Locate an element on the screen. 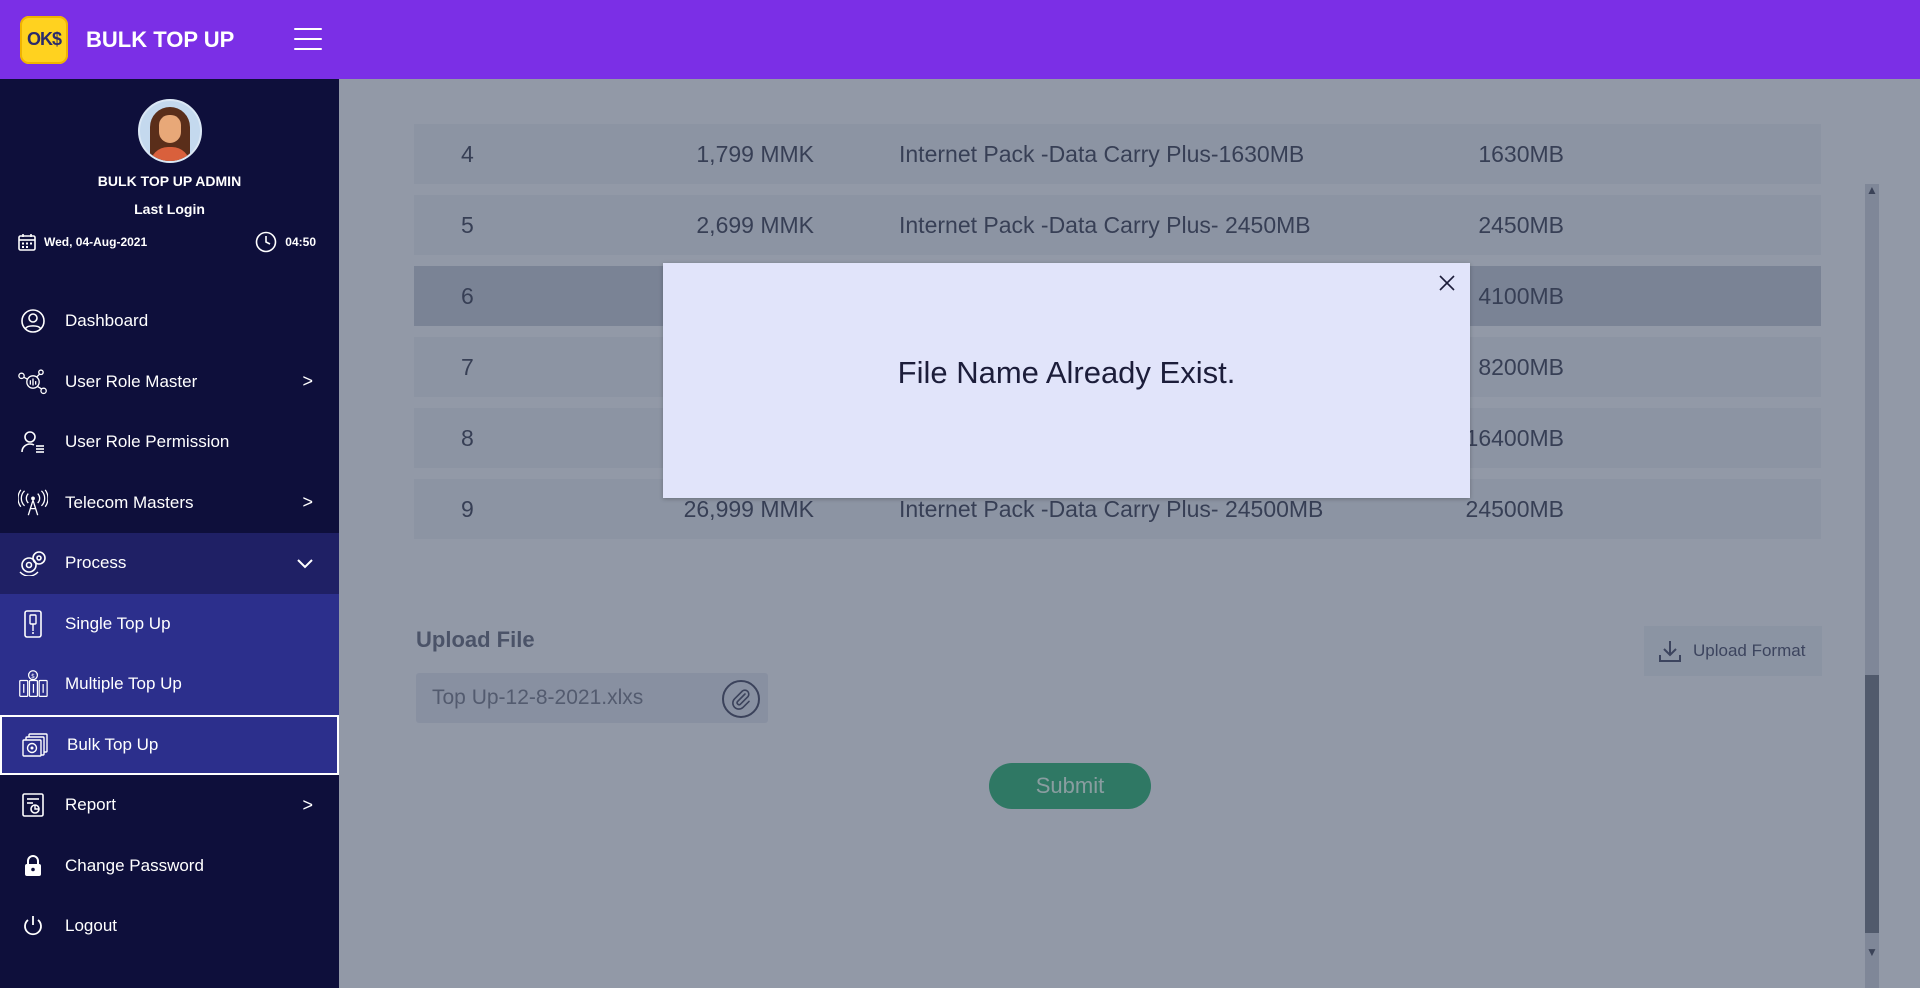 The image size is (1920, 988). last-login-label: Last Login is located at coordinates (169, 209).